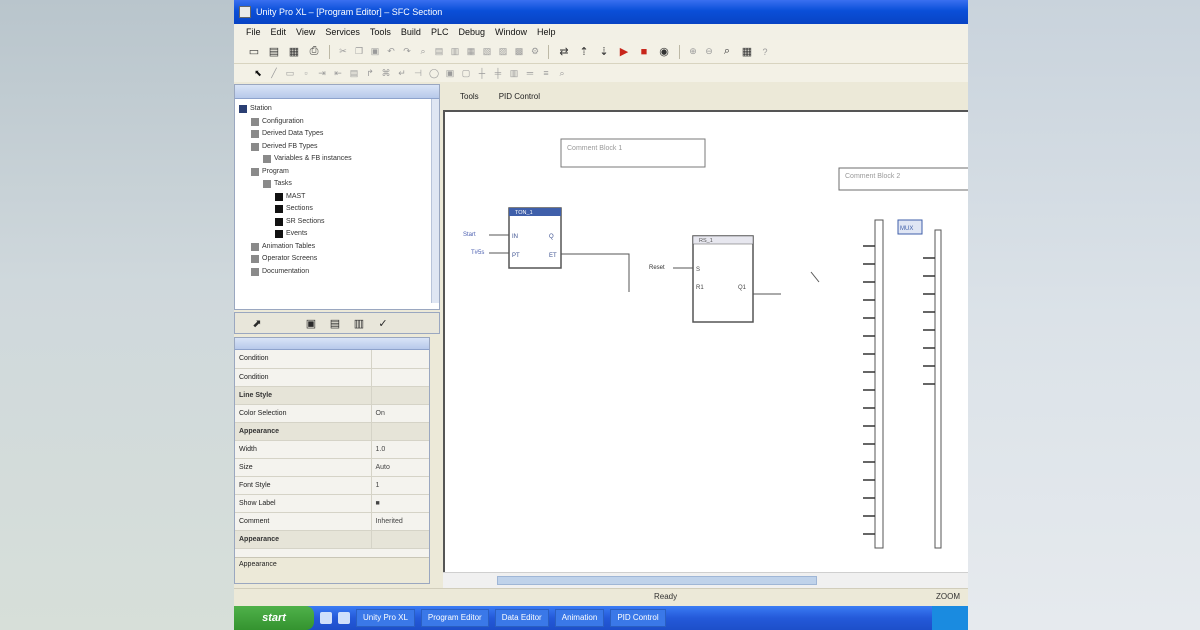 The height and width of the screenshot is (630, 1200). What do you see at coordinates (727, 52) in the screenshot?
I see `zoom-icon: ⌕` at bounding box center [727, 52].